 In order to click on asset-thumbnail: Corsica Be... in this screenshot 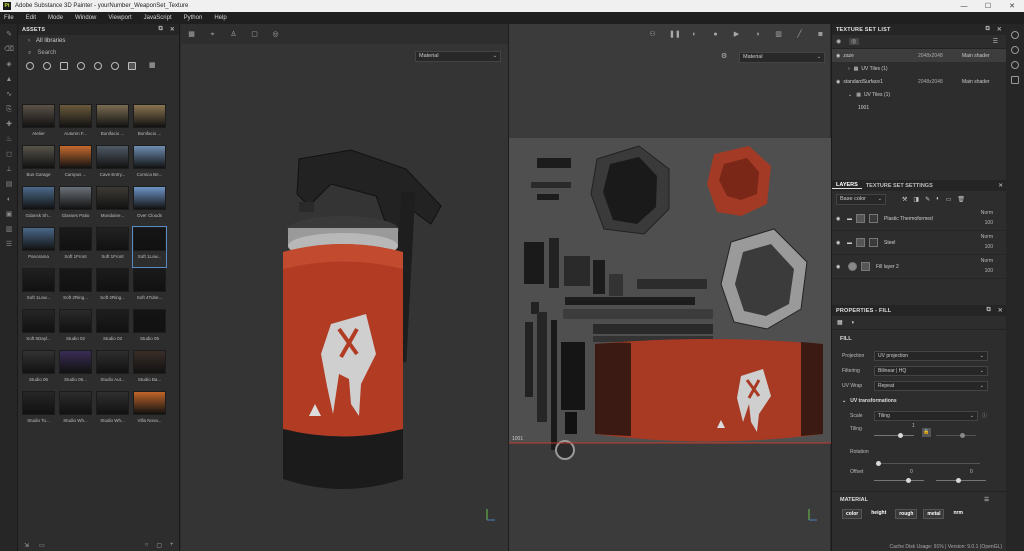, I will do `click(149, 165)`.